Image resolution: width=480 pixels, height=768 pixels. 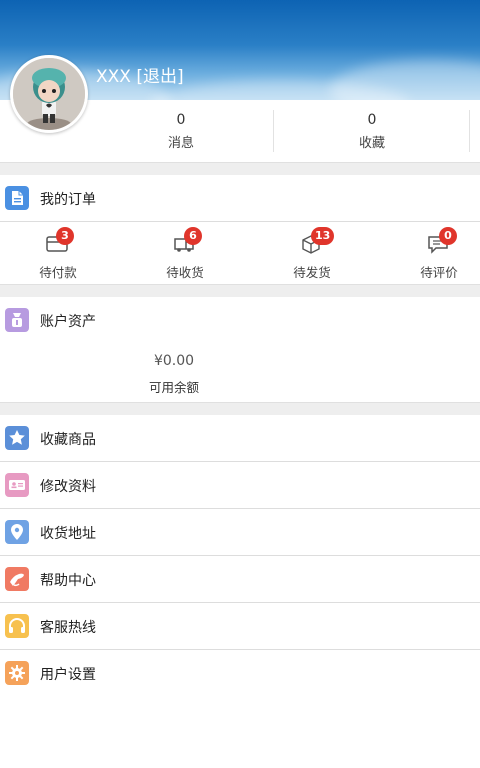 What do you see at coordinates (17, 579) in the screenshot?
I see `help-hand-icon` at bounding box center [17, 579].